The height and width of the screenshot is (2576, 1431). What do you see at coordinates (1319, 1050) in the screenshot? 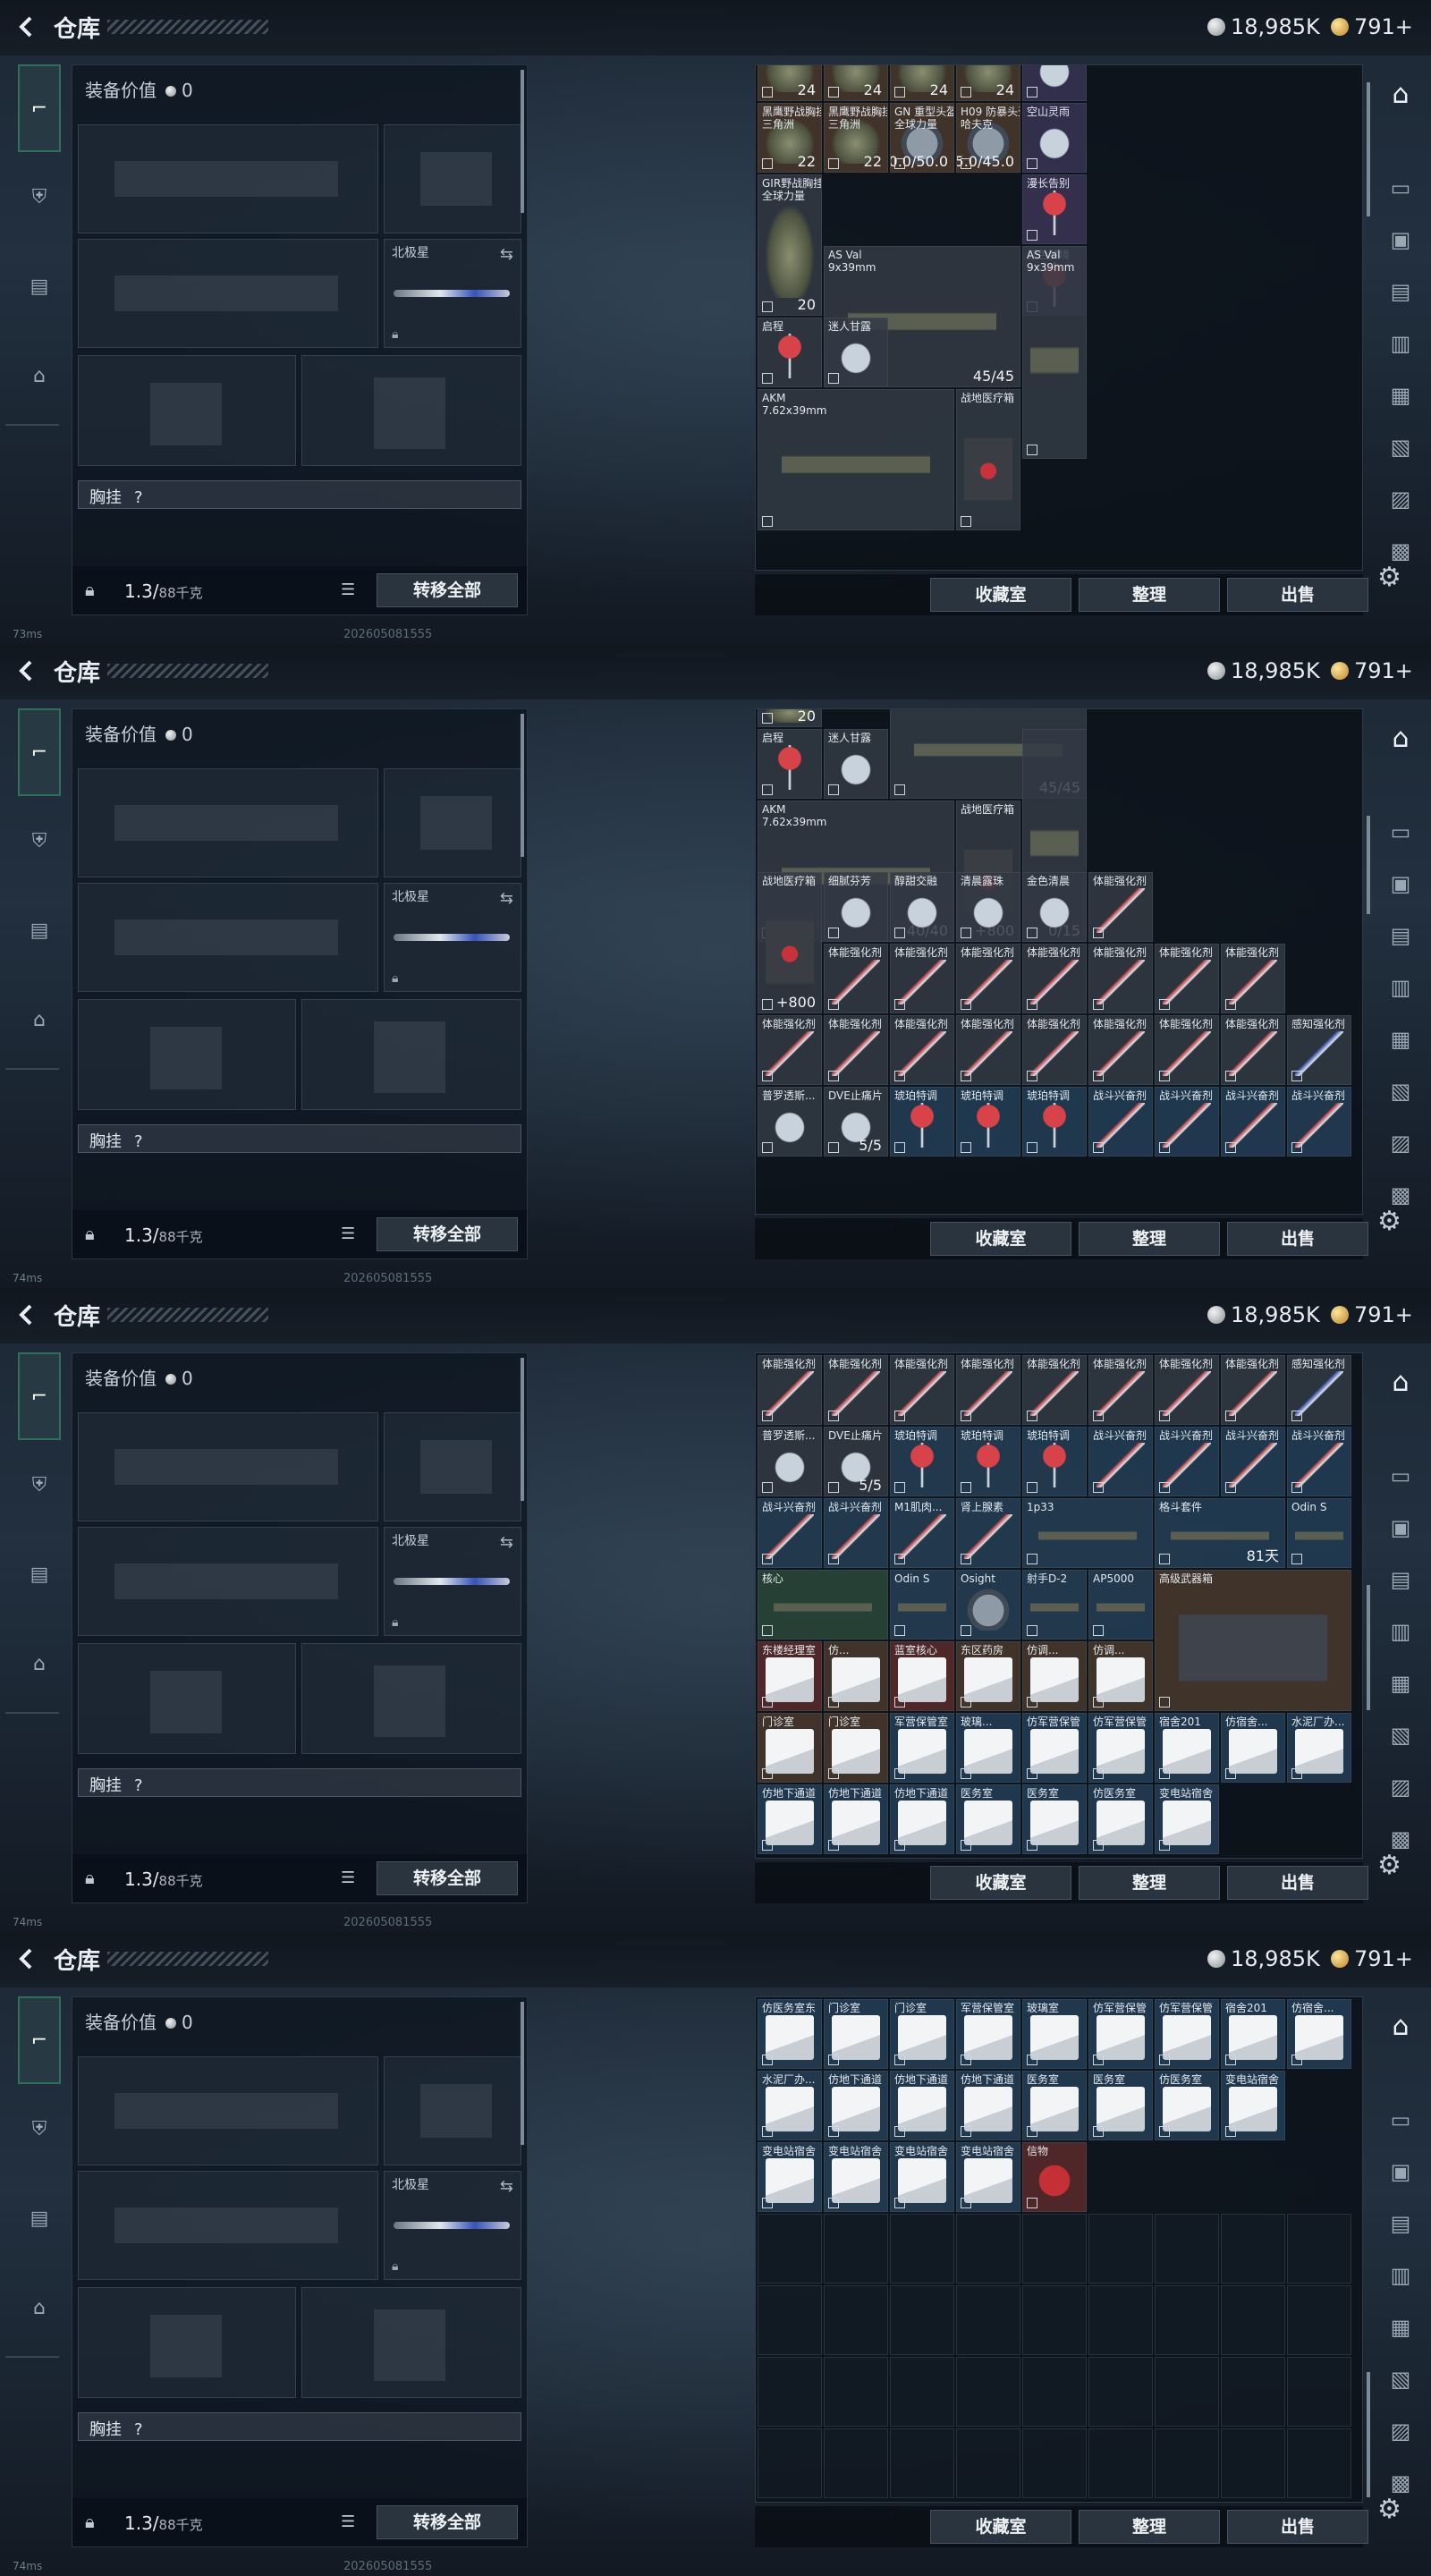
I see `inventory-item: 感知强化剂` at bounding box center [1319, 1050].